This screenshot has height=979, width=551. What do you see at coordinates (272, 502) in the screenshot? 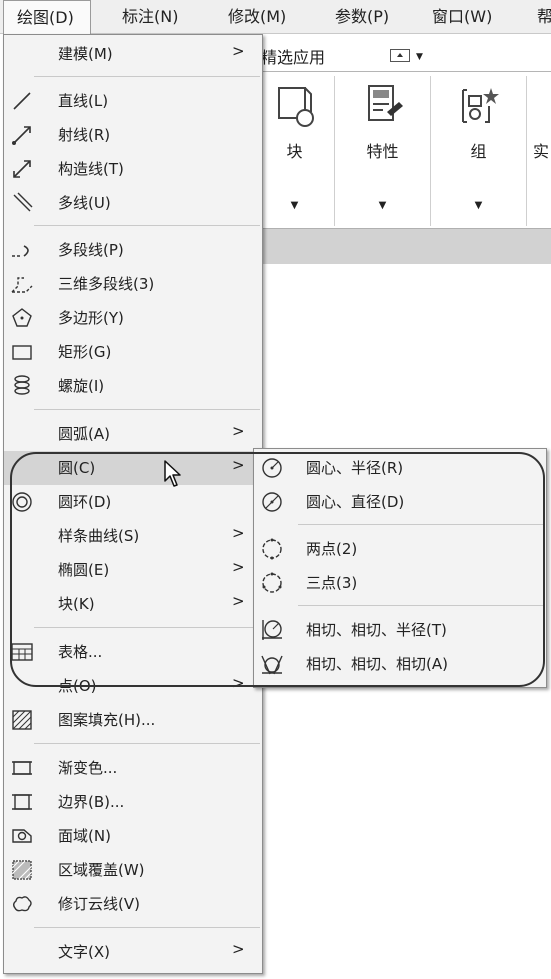
I see `circle-center-diameter-icon` at bounding box center [272, 502].